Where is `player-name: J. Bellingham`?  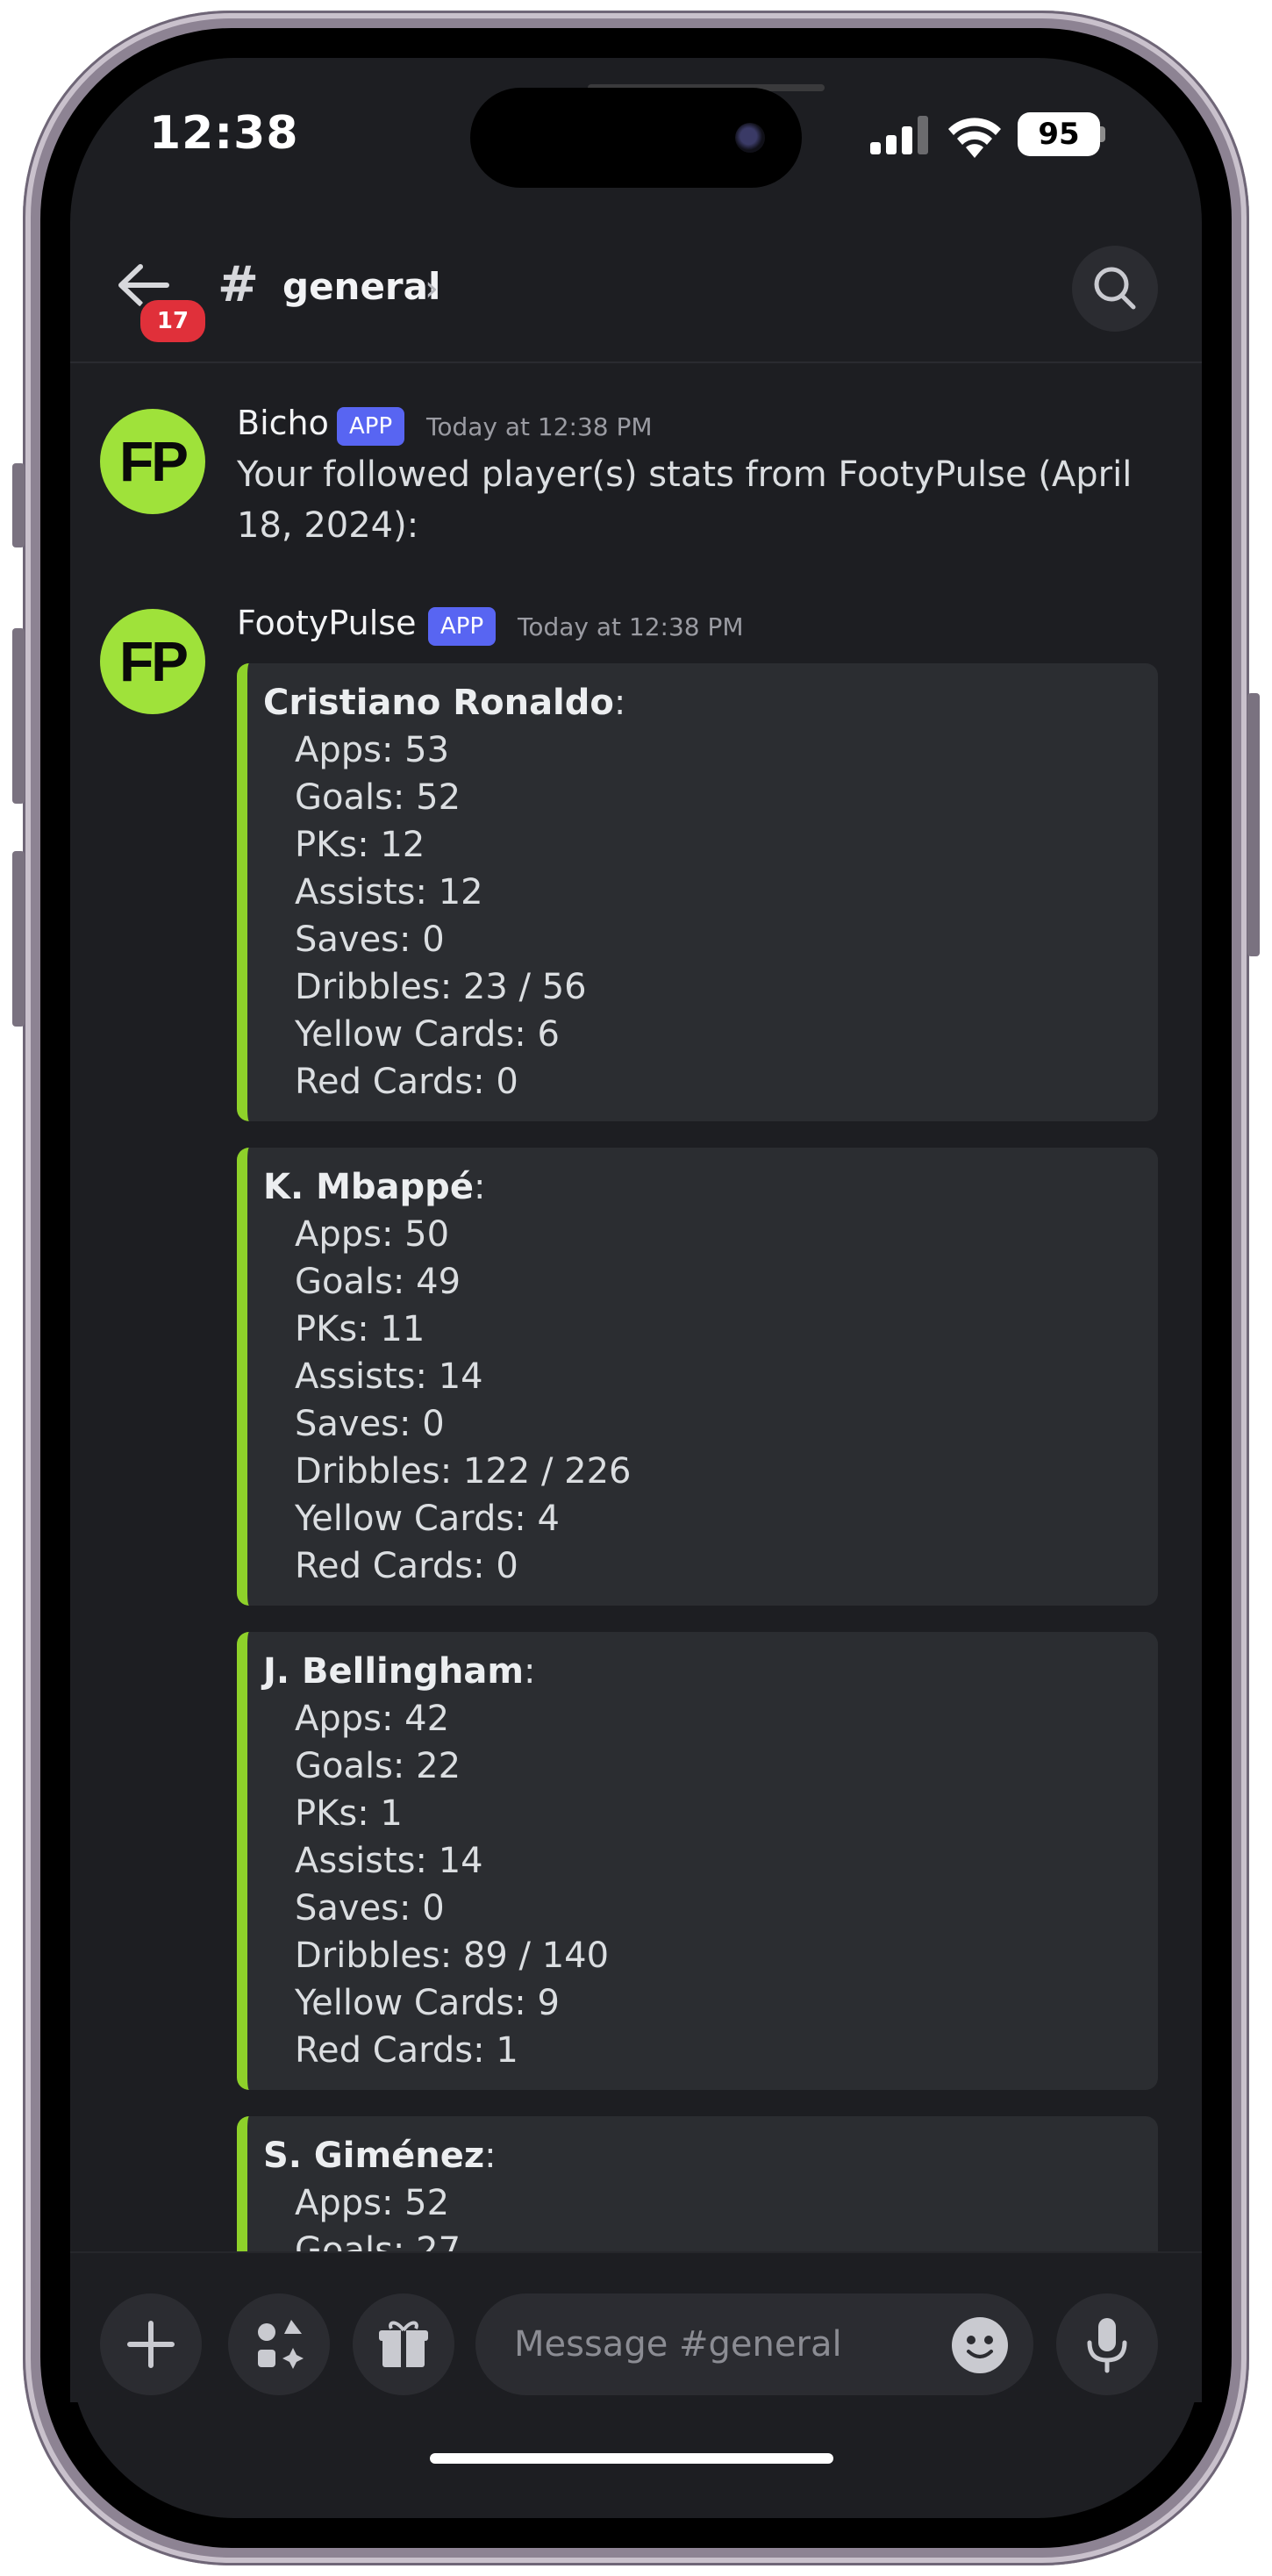 player-name: J. Bellingham is located at coordinates (394, 1671).